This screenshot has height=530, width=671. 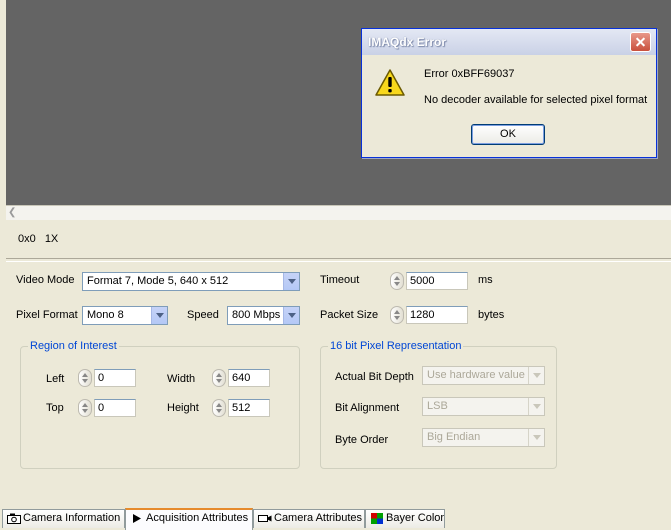 What do you see at coordinates (437, 281) in the screenshot?
I see `timeout-input: 5000` at bounding box center [437, 281].